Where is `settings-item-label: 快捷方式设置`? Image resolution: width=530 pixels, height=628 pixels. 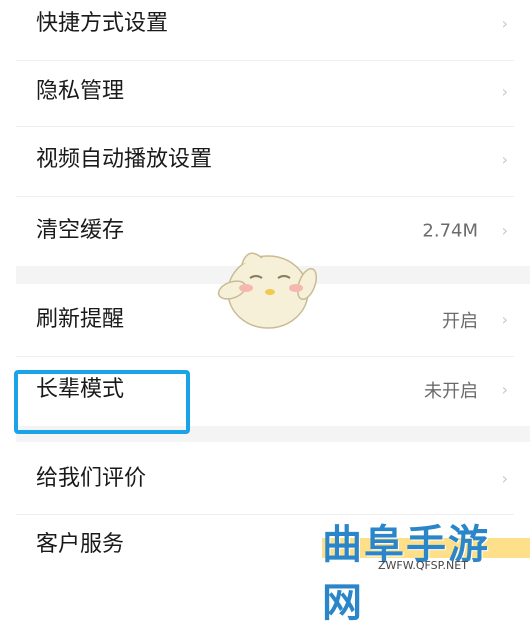 settings-item-label: 快捷方式设置 is located at coordinates (102, 23).